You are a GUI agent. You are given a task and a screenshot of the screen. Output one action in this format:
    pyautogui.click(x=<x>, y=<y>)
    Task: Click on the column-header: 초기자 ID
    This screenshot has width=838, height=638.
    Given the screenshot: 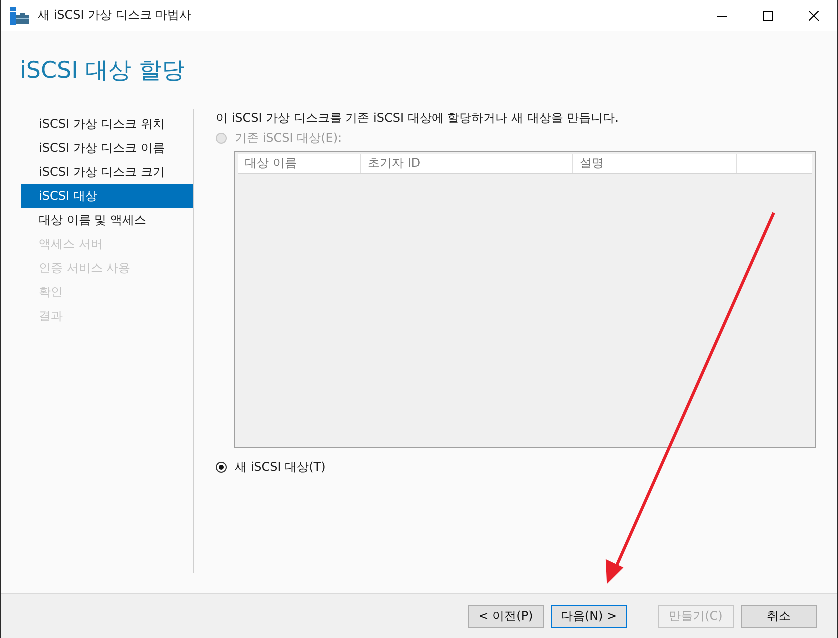 What is the action you would take?
    pyautogui.click(x=467, y=163)
    